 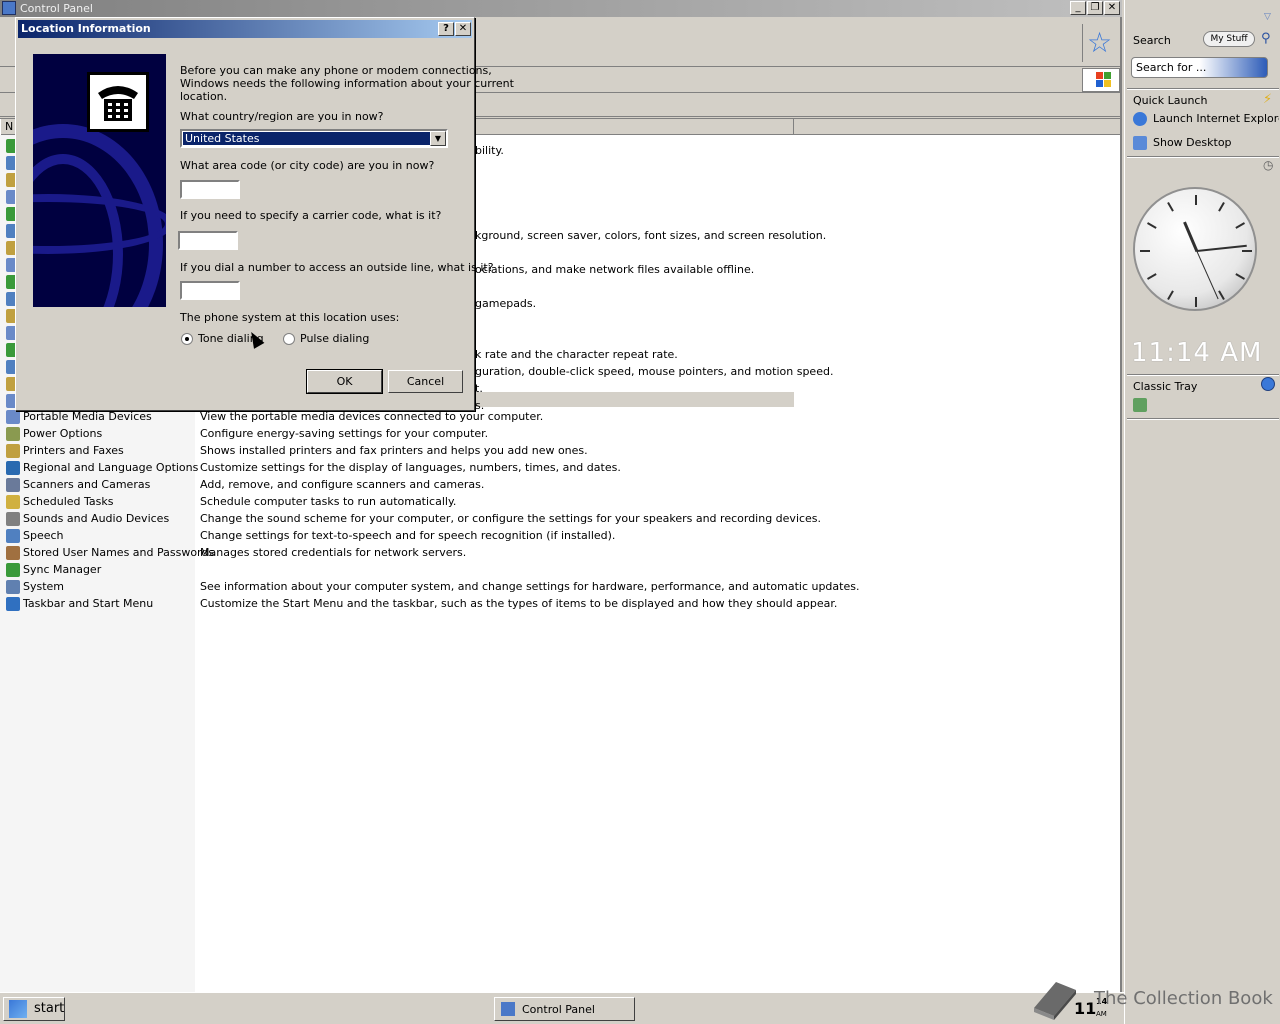 What do you see at coordinates (1170, 100) in the screenshot?
I see `quick-launch-heading: Quick Launch` at bounding box center [1170, 100].